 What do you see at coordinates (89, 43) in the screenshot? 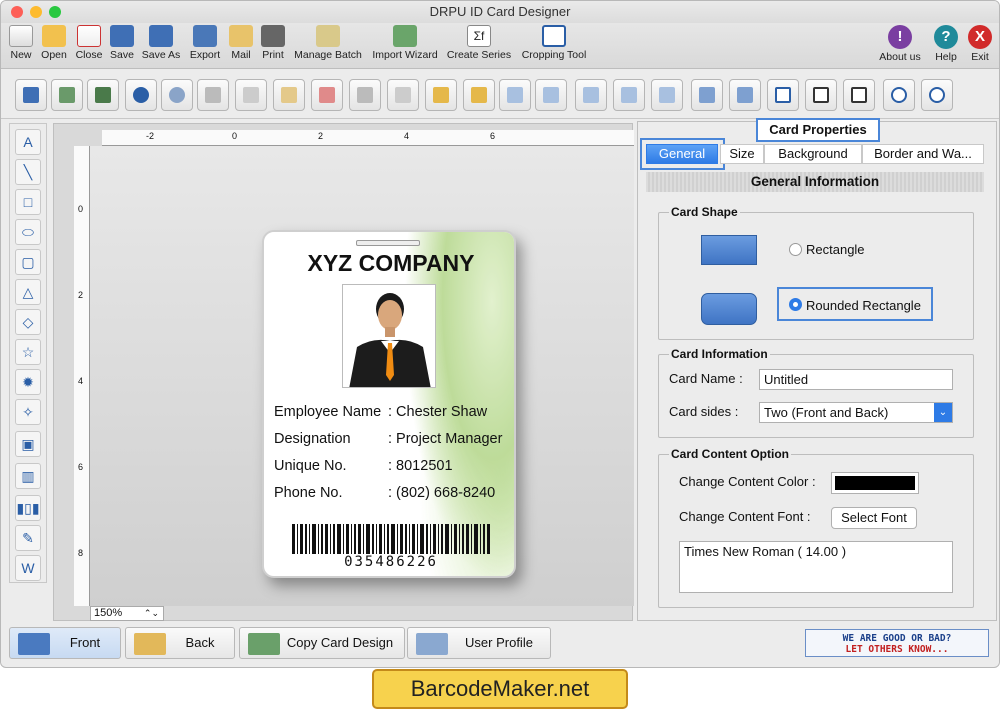
I see `close-button: Close` at bounding box center [89, 43].